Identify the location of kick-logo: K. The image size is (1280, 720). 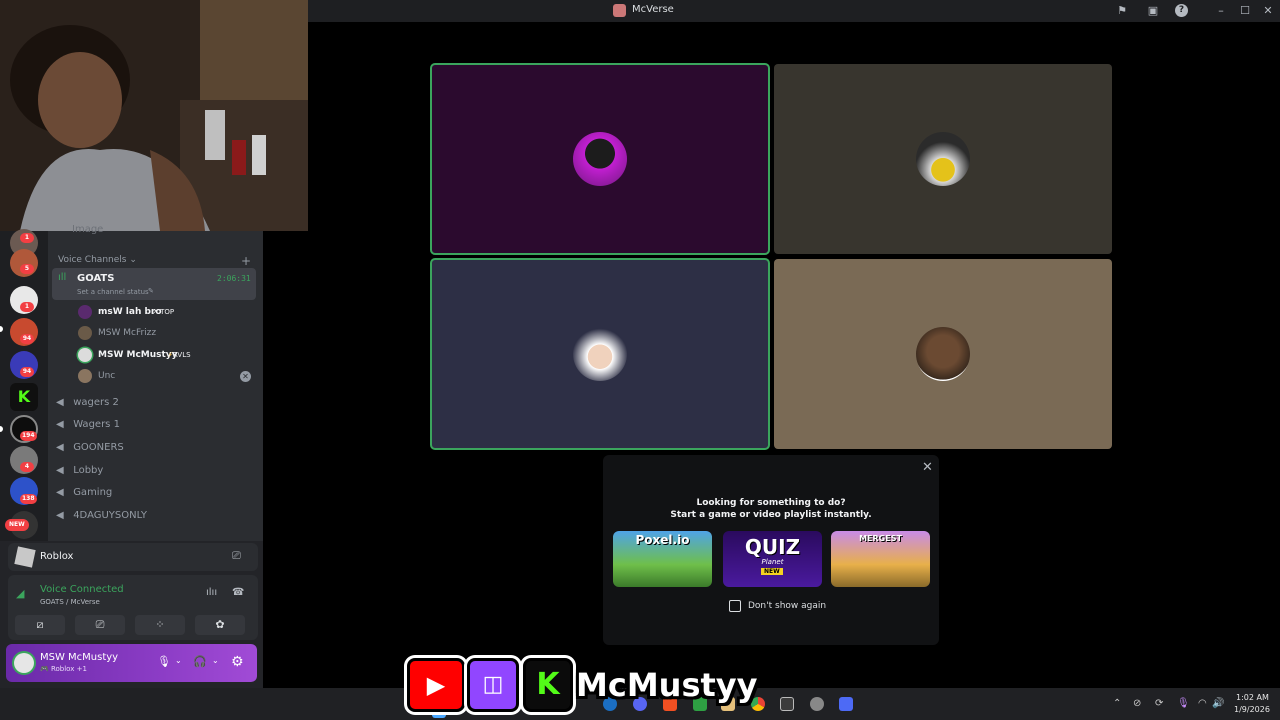
(548, 685).